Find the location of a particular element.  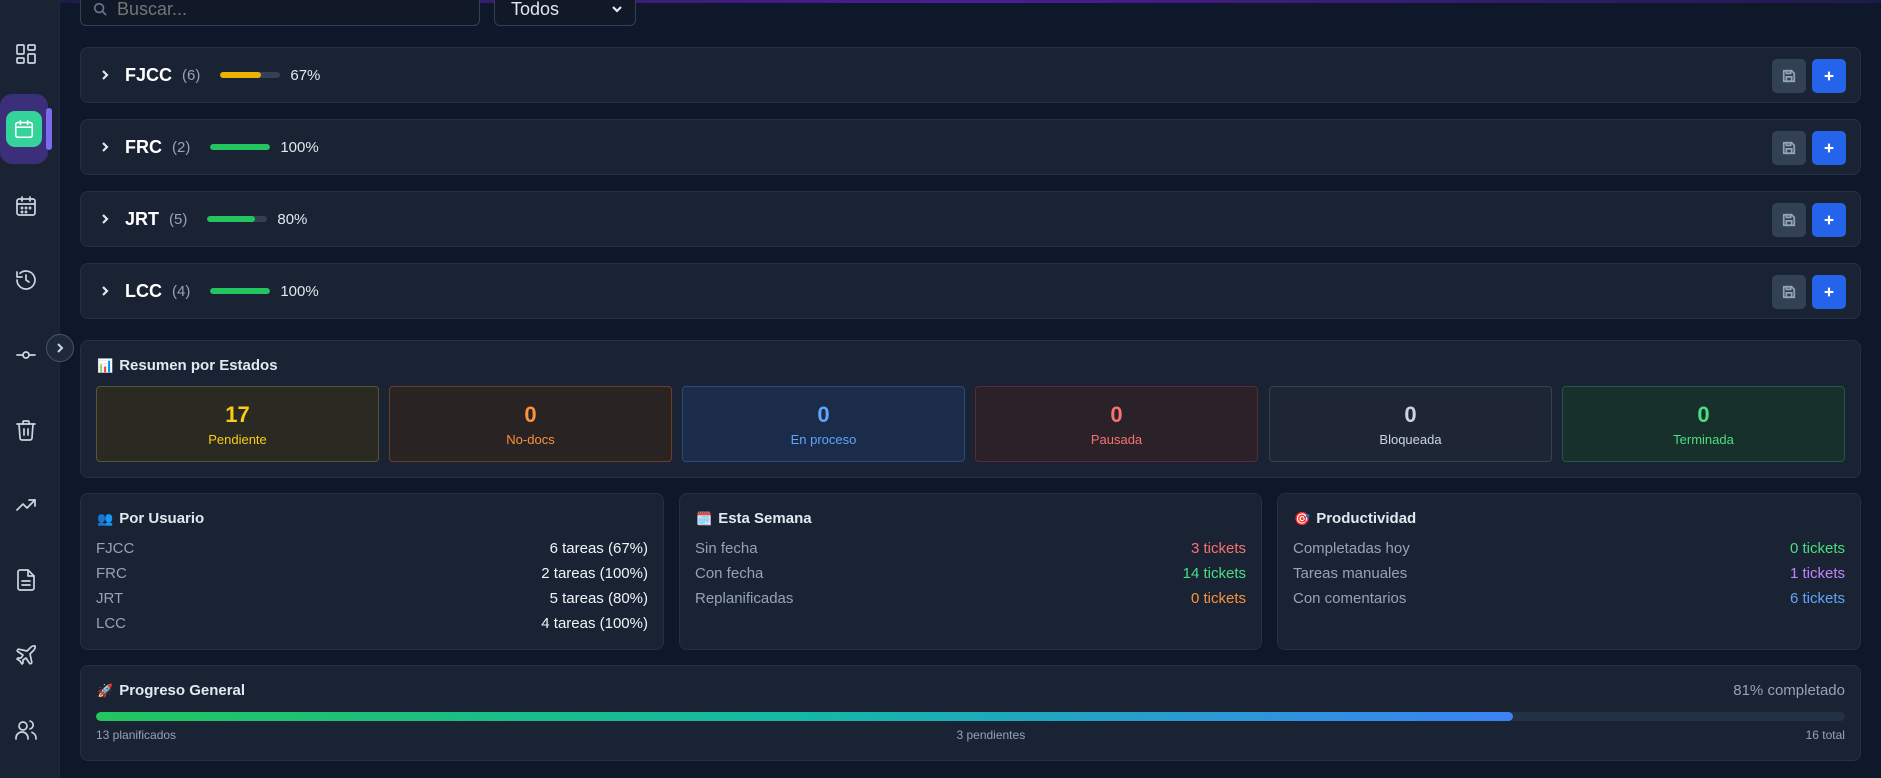

status-card-bloqueada: 0 Bloqueada is located at coordinates (1410, 424).